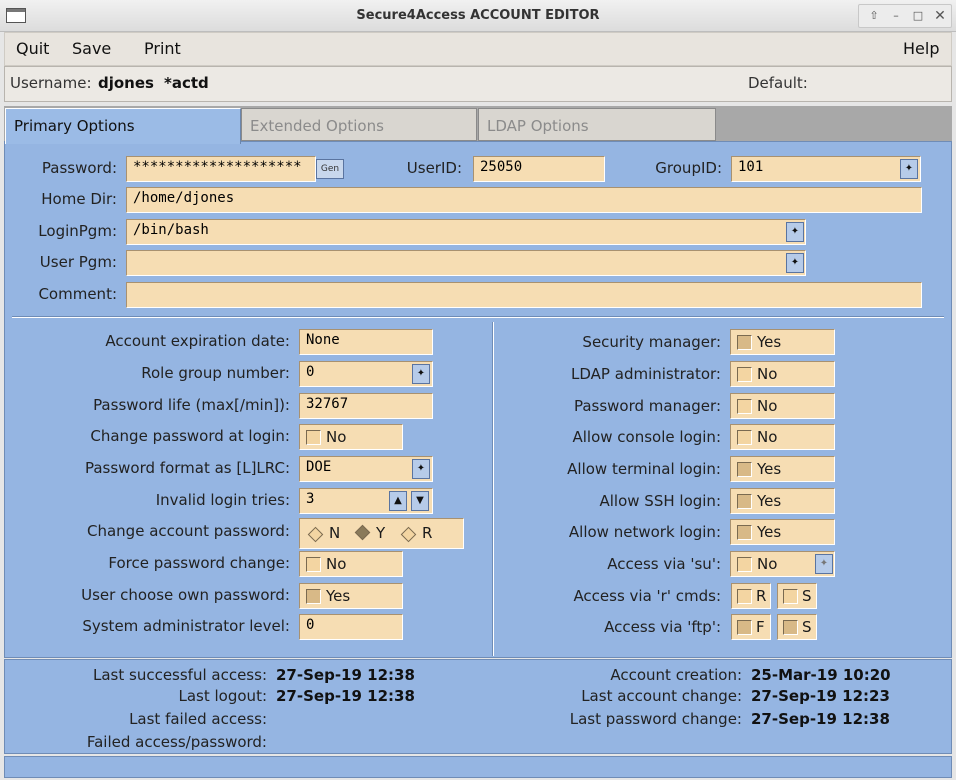 The width and height of the screenshot is (956, 780). Describe the element at coordinates (79, 168) in the screenshot. I see `password-label: Password:` at that location.